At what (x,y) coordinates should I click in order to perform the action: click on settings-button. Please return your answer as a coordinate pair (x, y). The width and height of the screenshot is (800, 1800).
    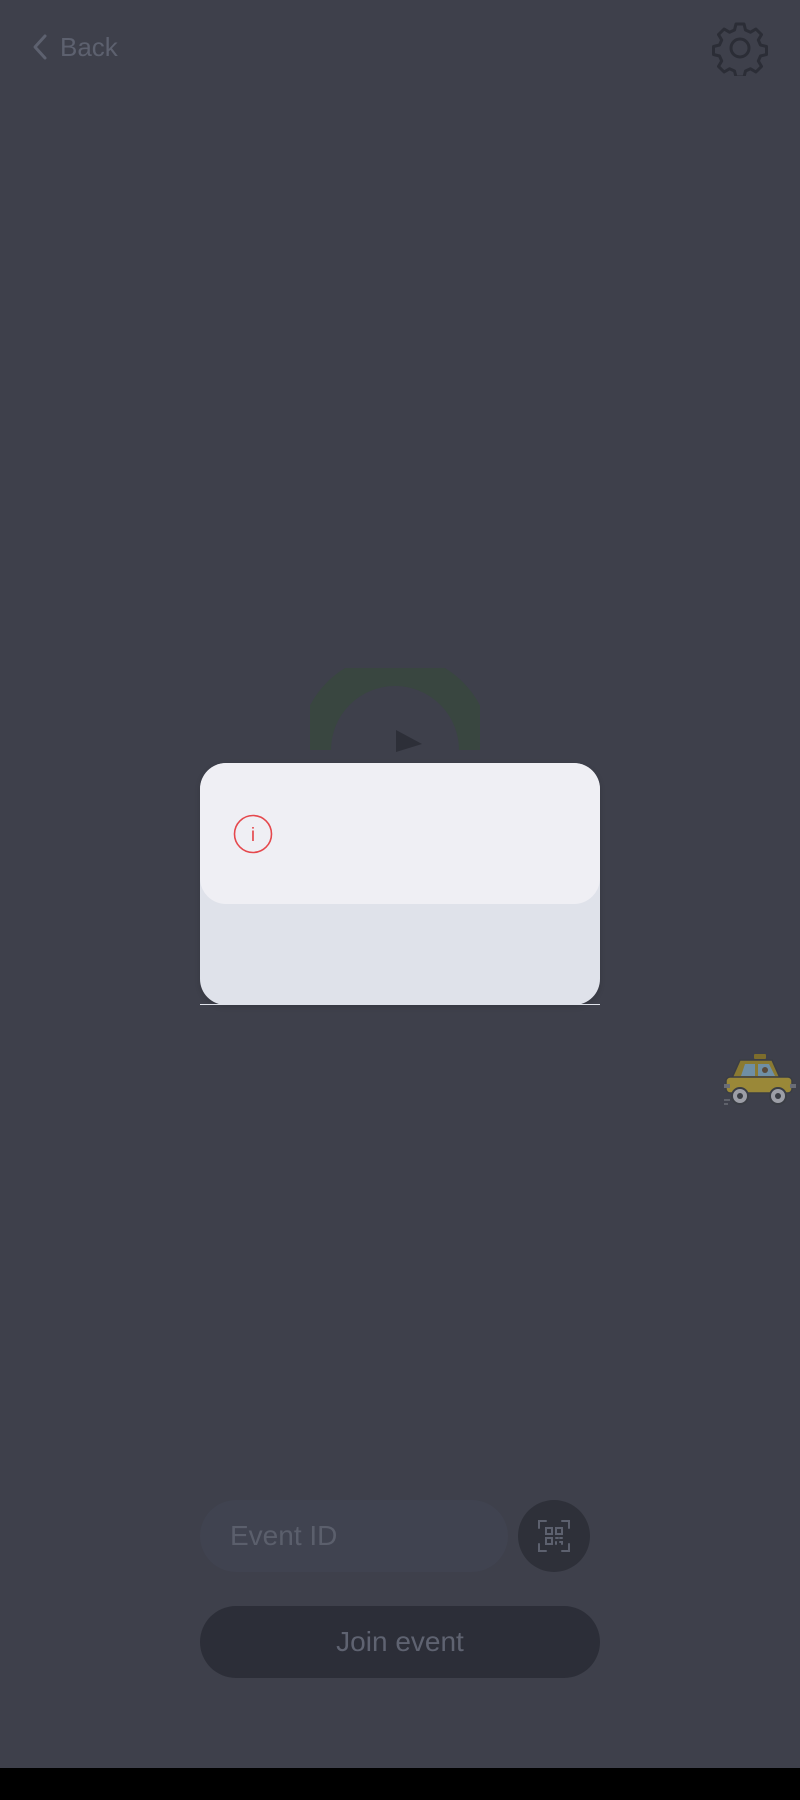
    Looking at the image, I should click on (740, 49).